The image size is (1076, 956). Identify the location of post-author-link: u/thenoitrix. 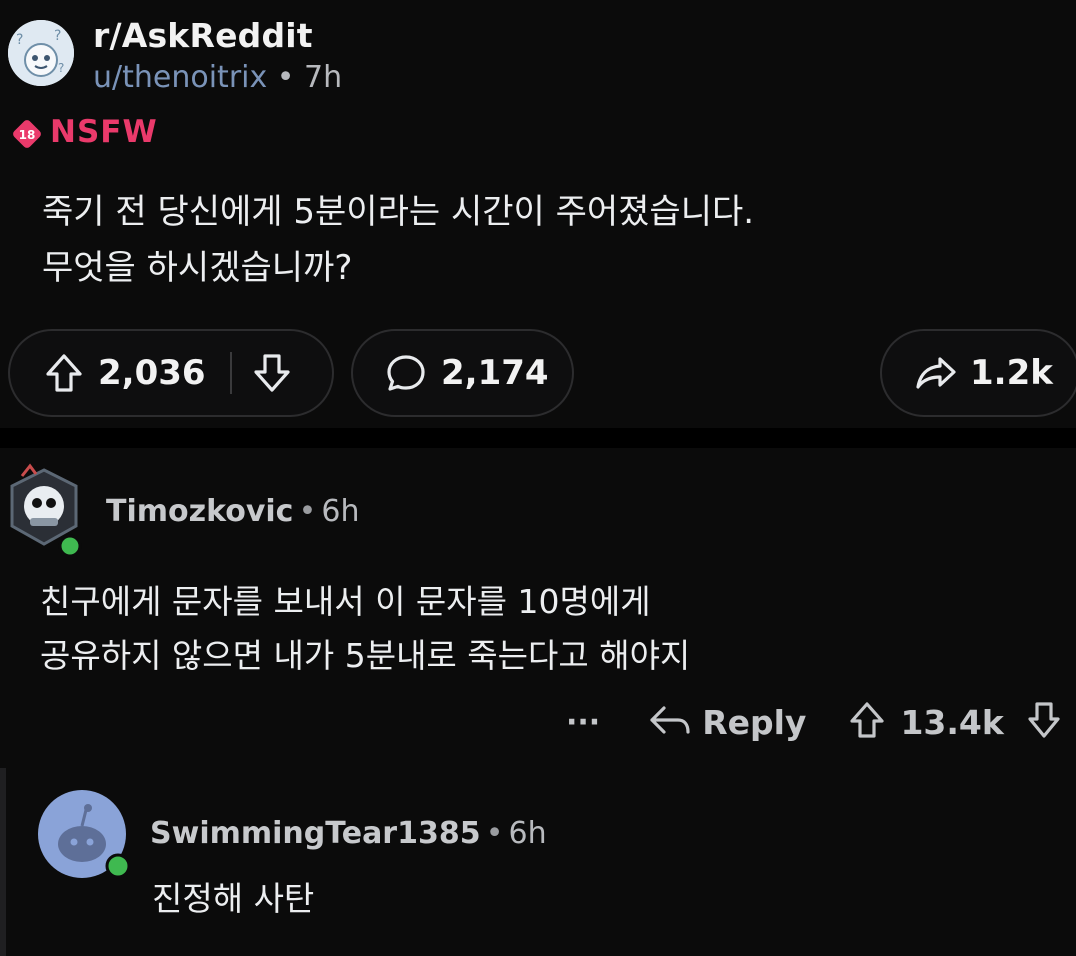
(180, 77).